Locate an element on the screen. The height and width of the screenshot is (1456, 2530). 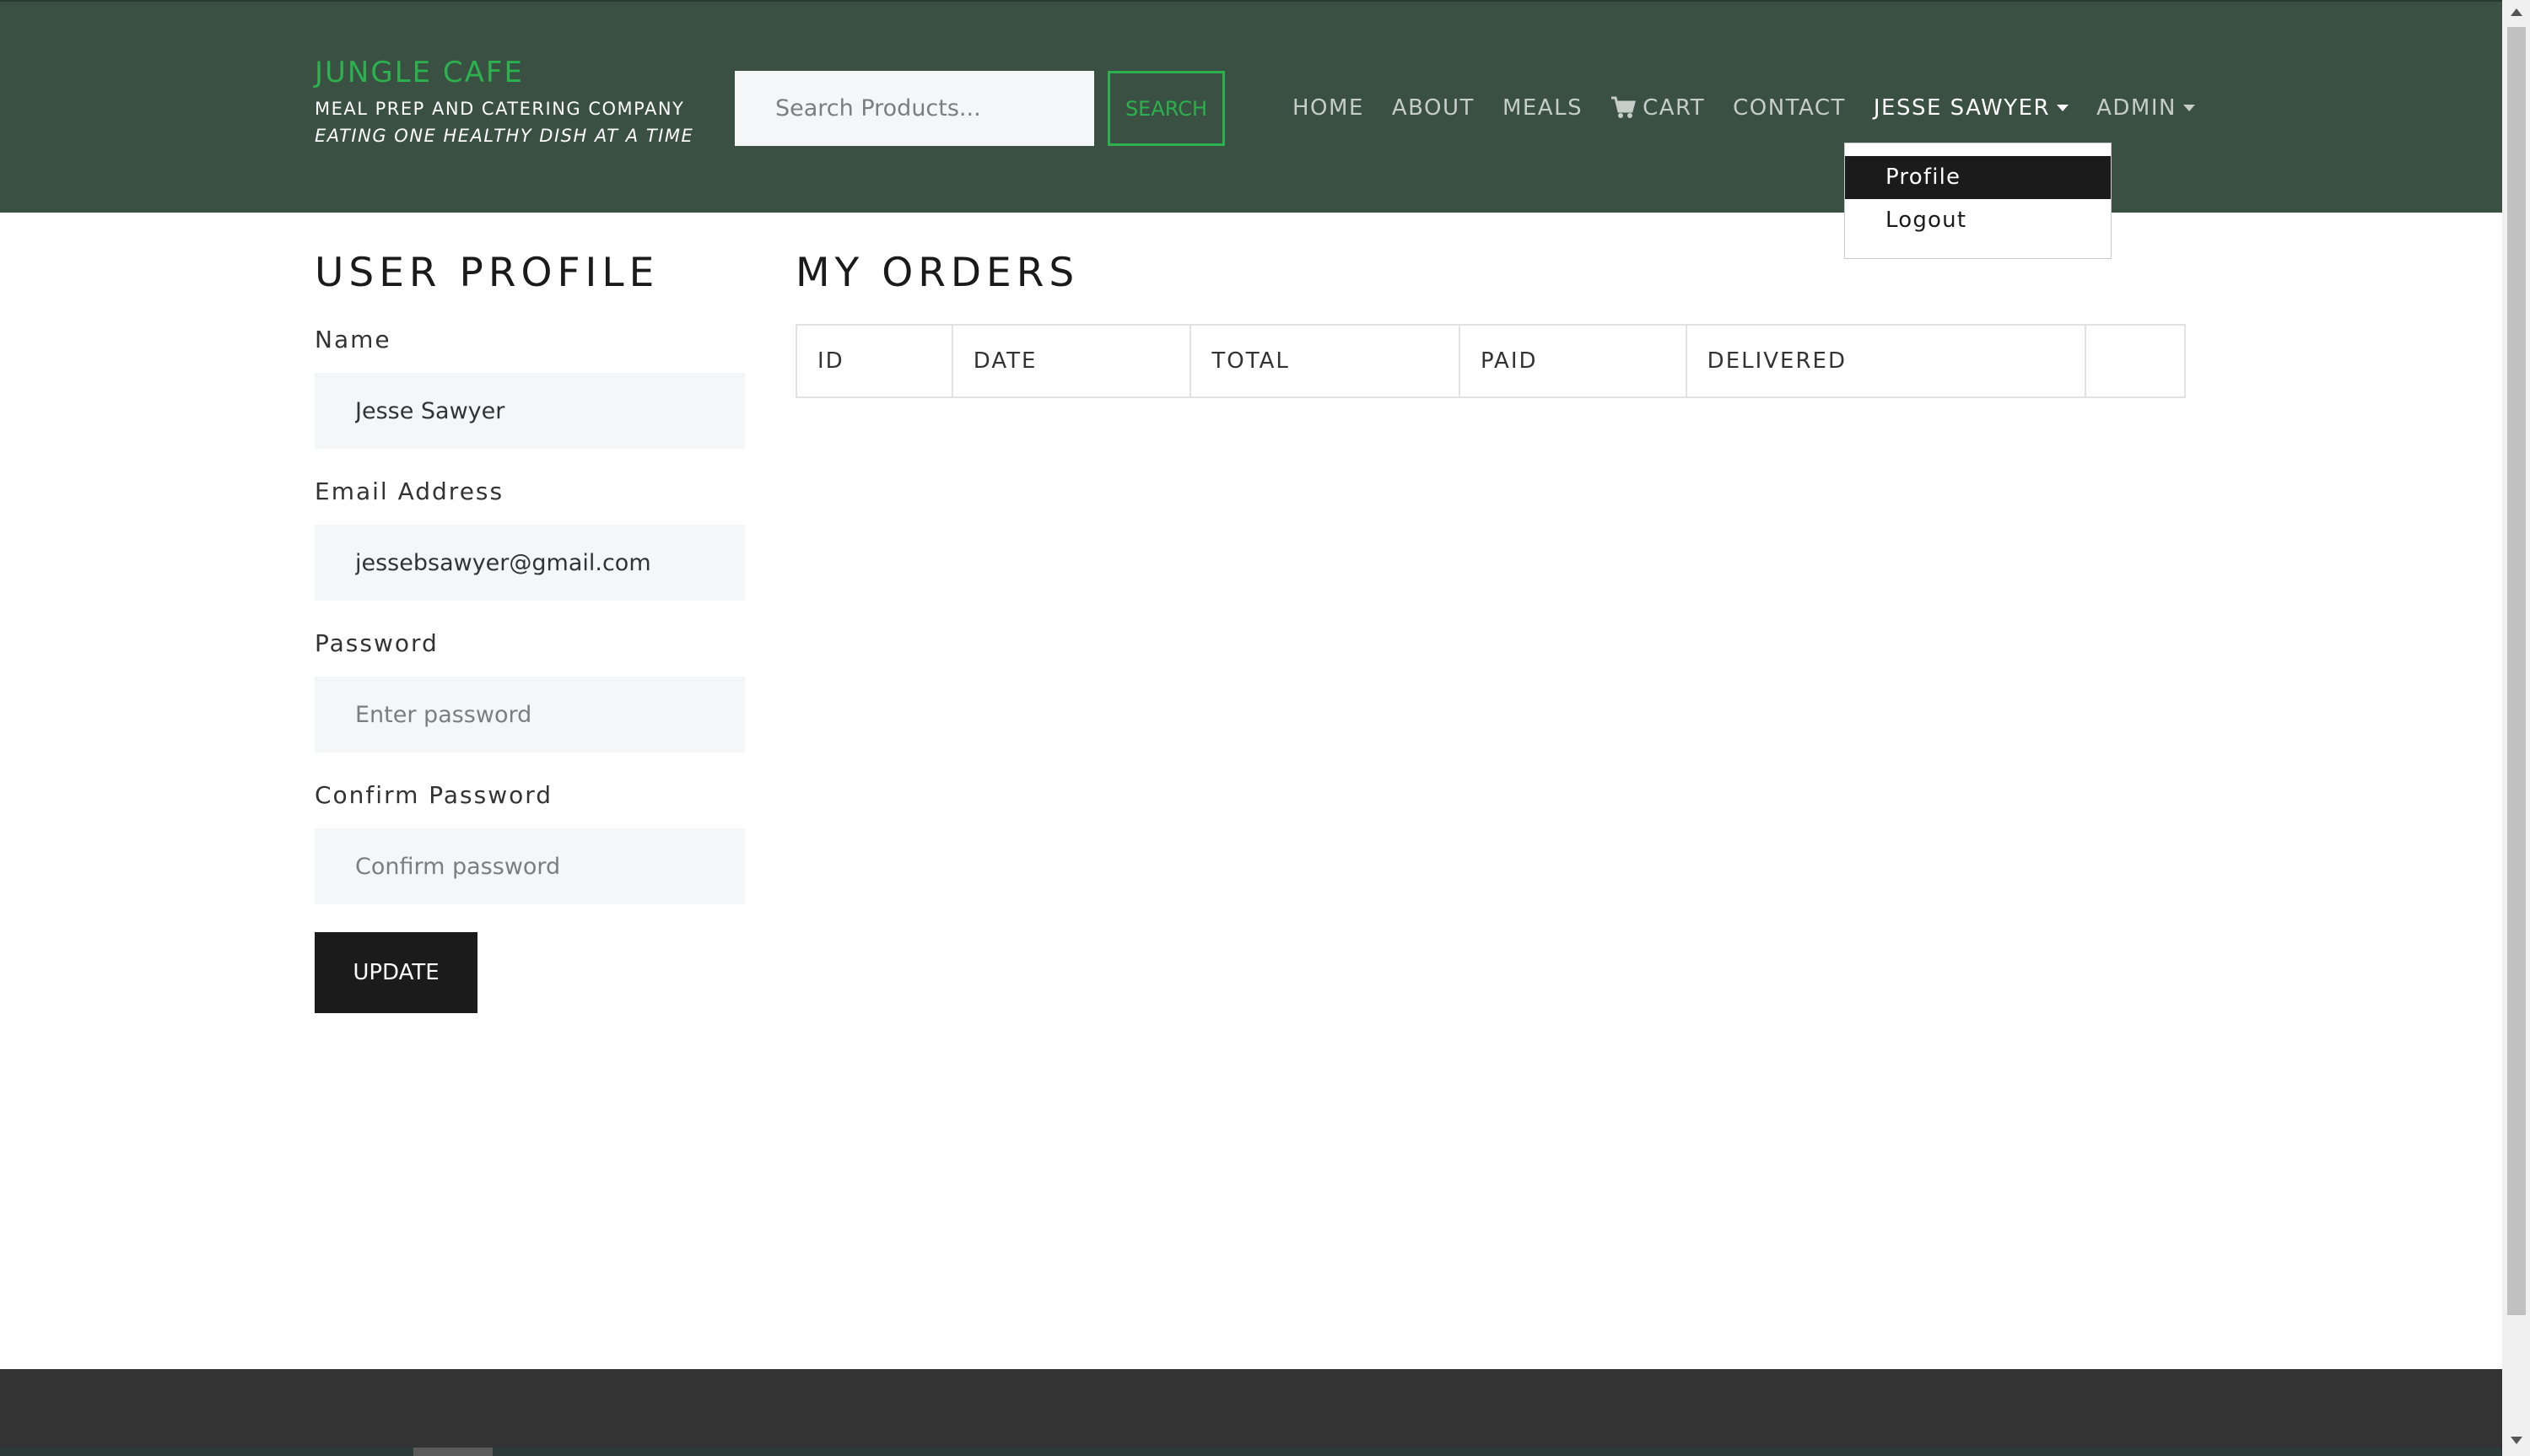
menu-item-logout: Logout is located at coordinates (1978, 221).